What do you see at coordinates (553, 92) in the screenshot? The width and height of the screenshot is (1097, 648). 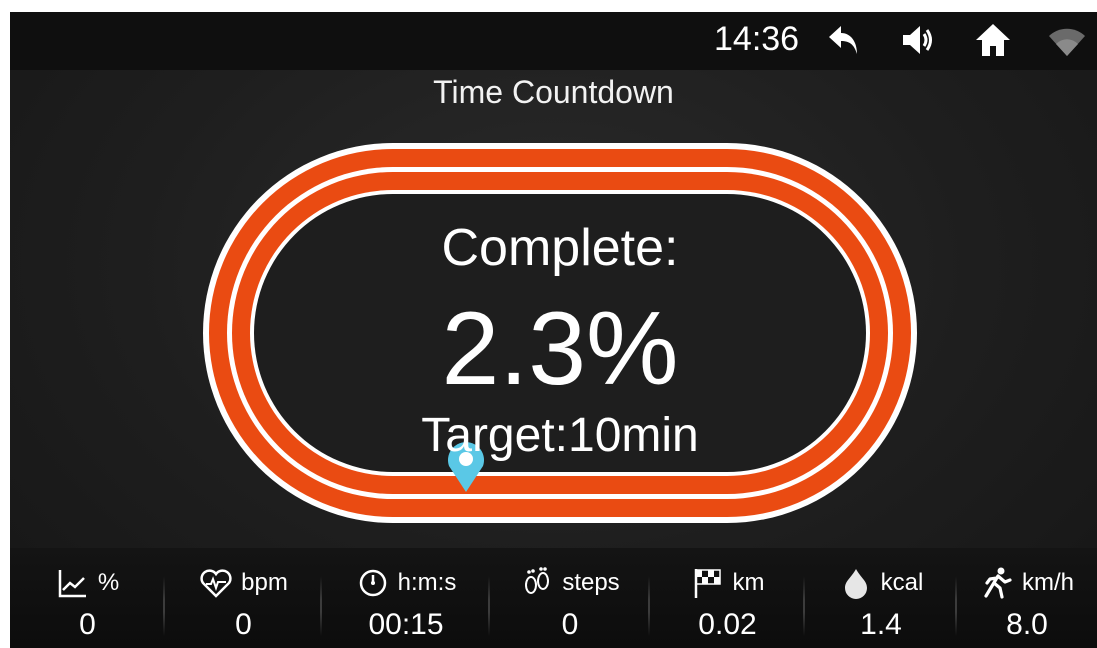 I see `page-title: Time Countdown` at bounding box center [553, 92].